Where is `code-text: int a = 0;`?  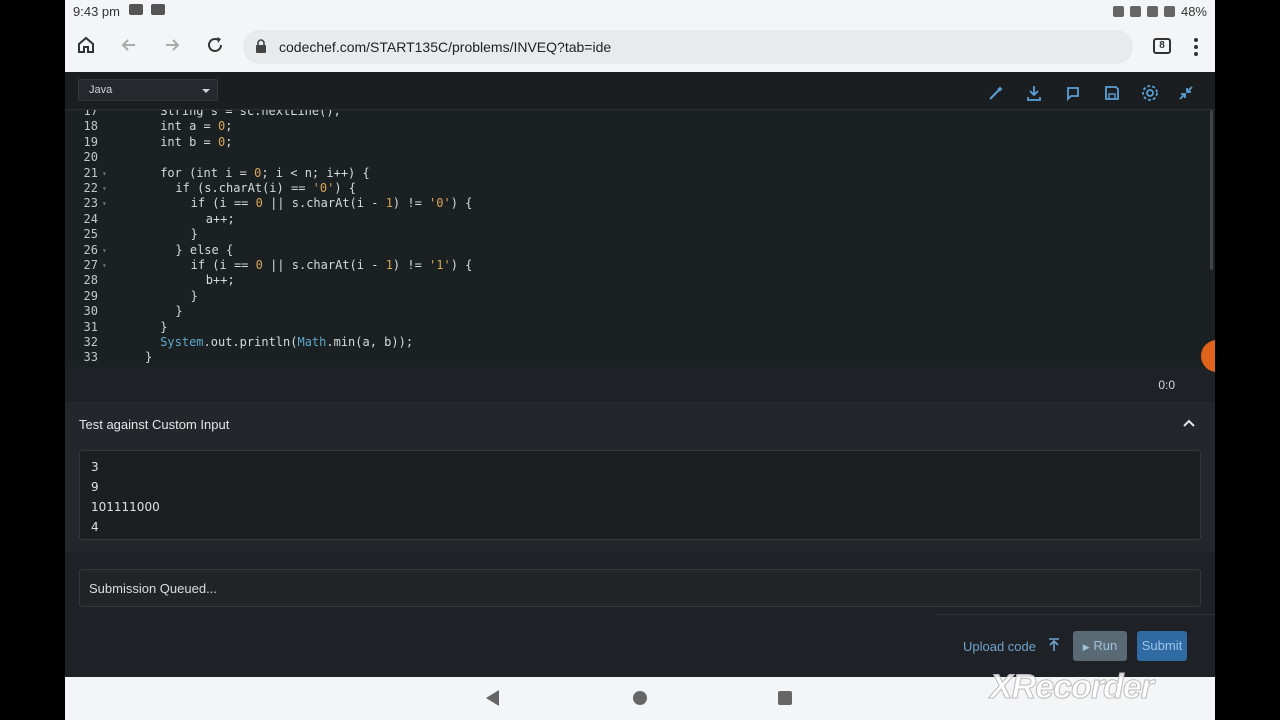
code-text: int a = 0; is located at coordinates (196, 126).